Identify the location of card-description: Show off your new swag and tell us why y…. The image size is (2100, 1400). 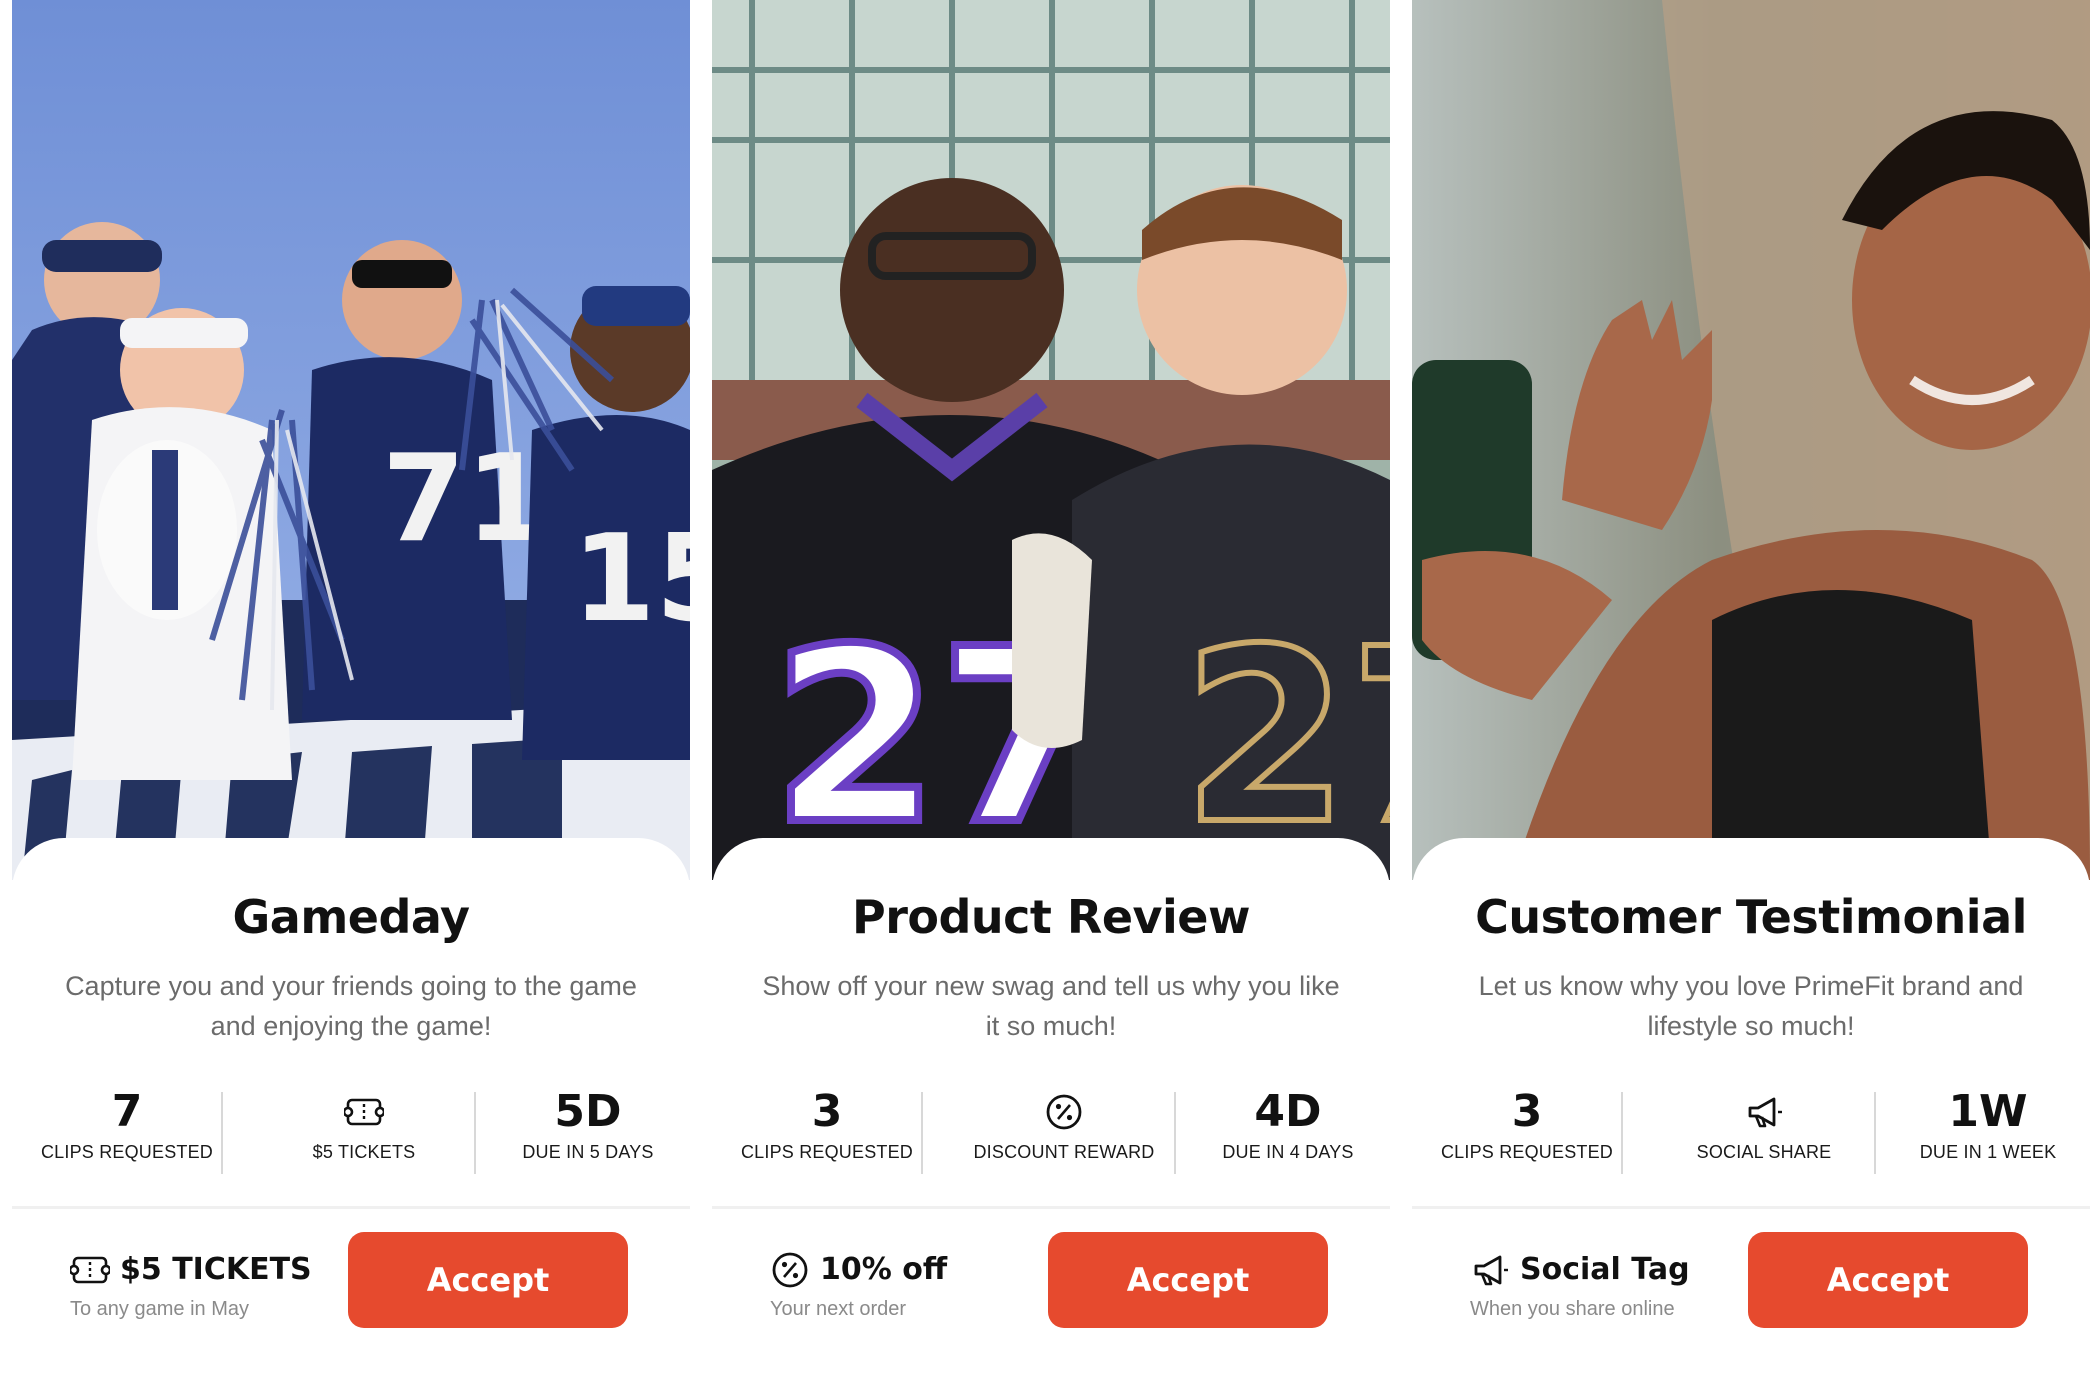
(1051, 1006).